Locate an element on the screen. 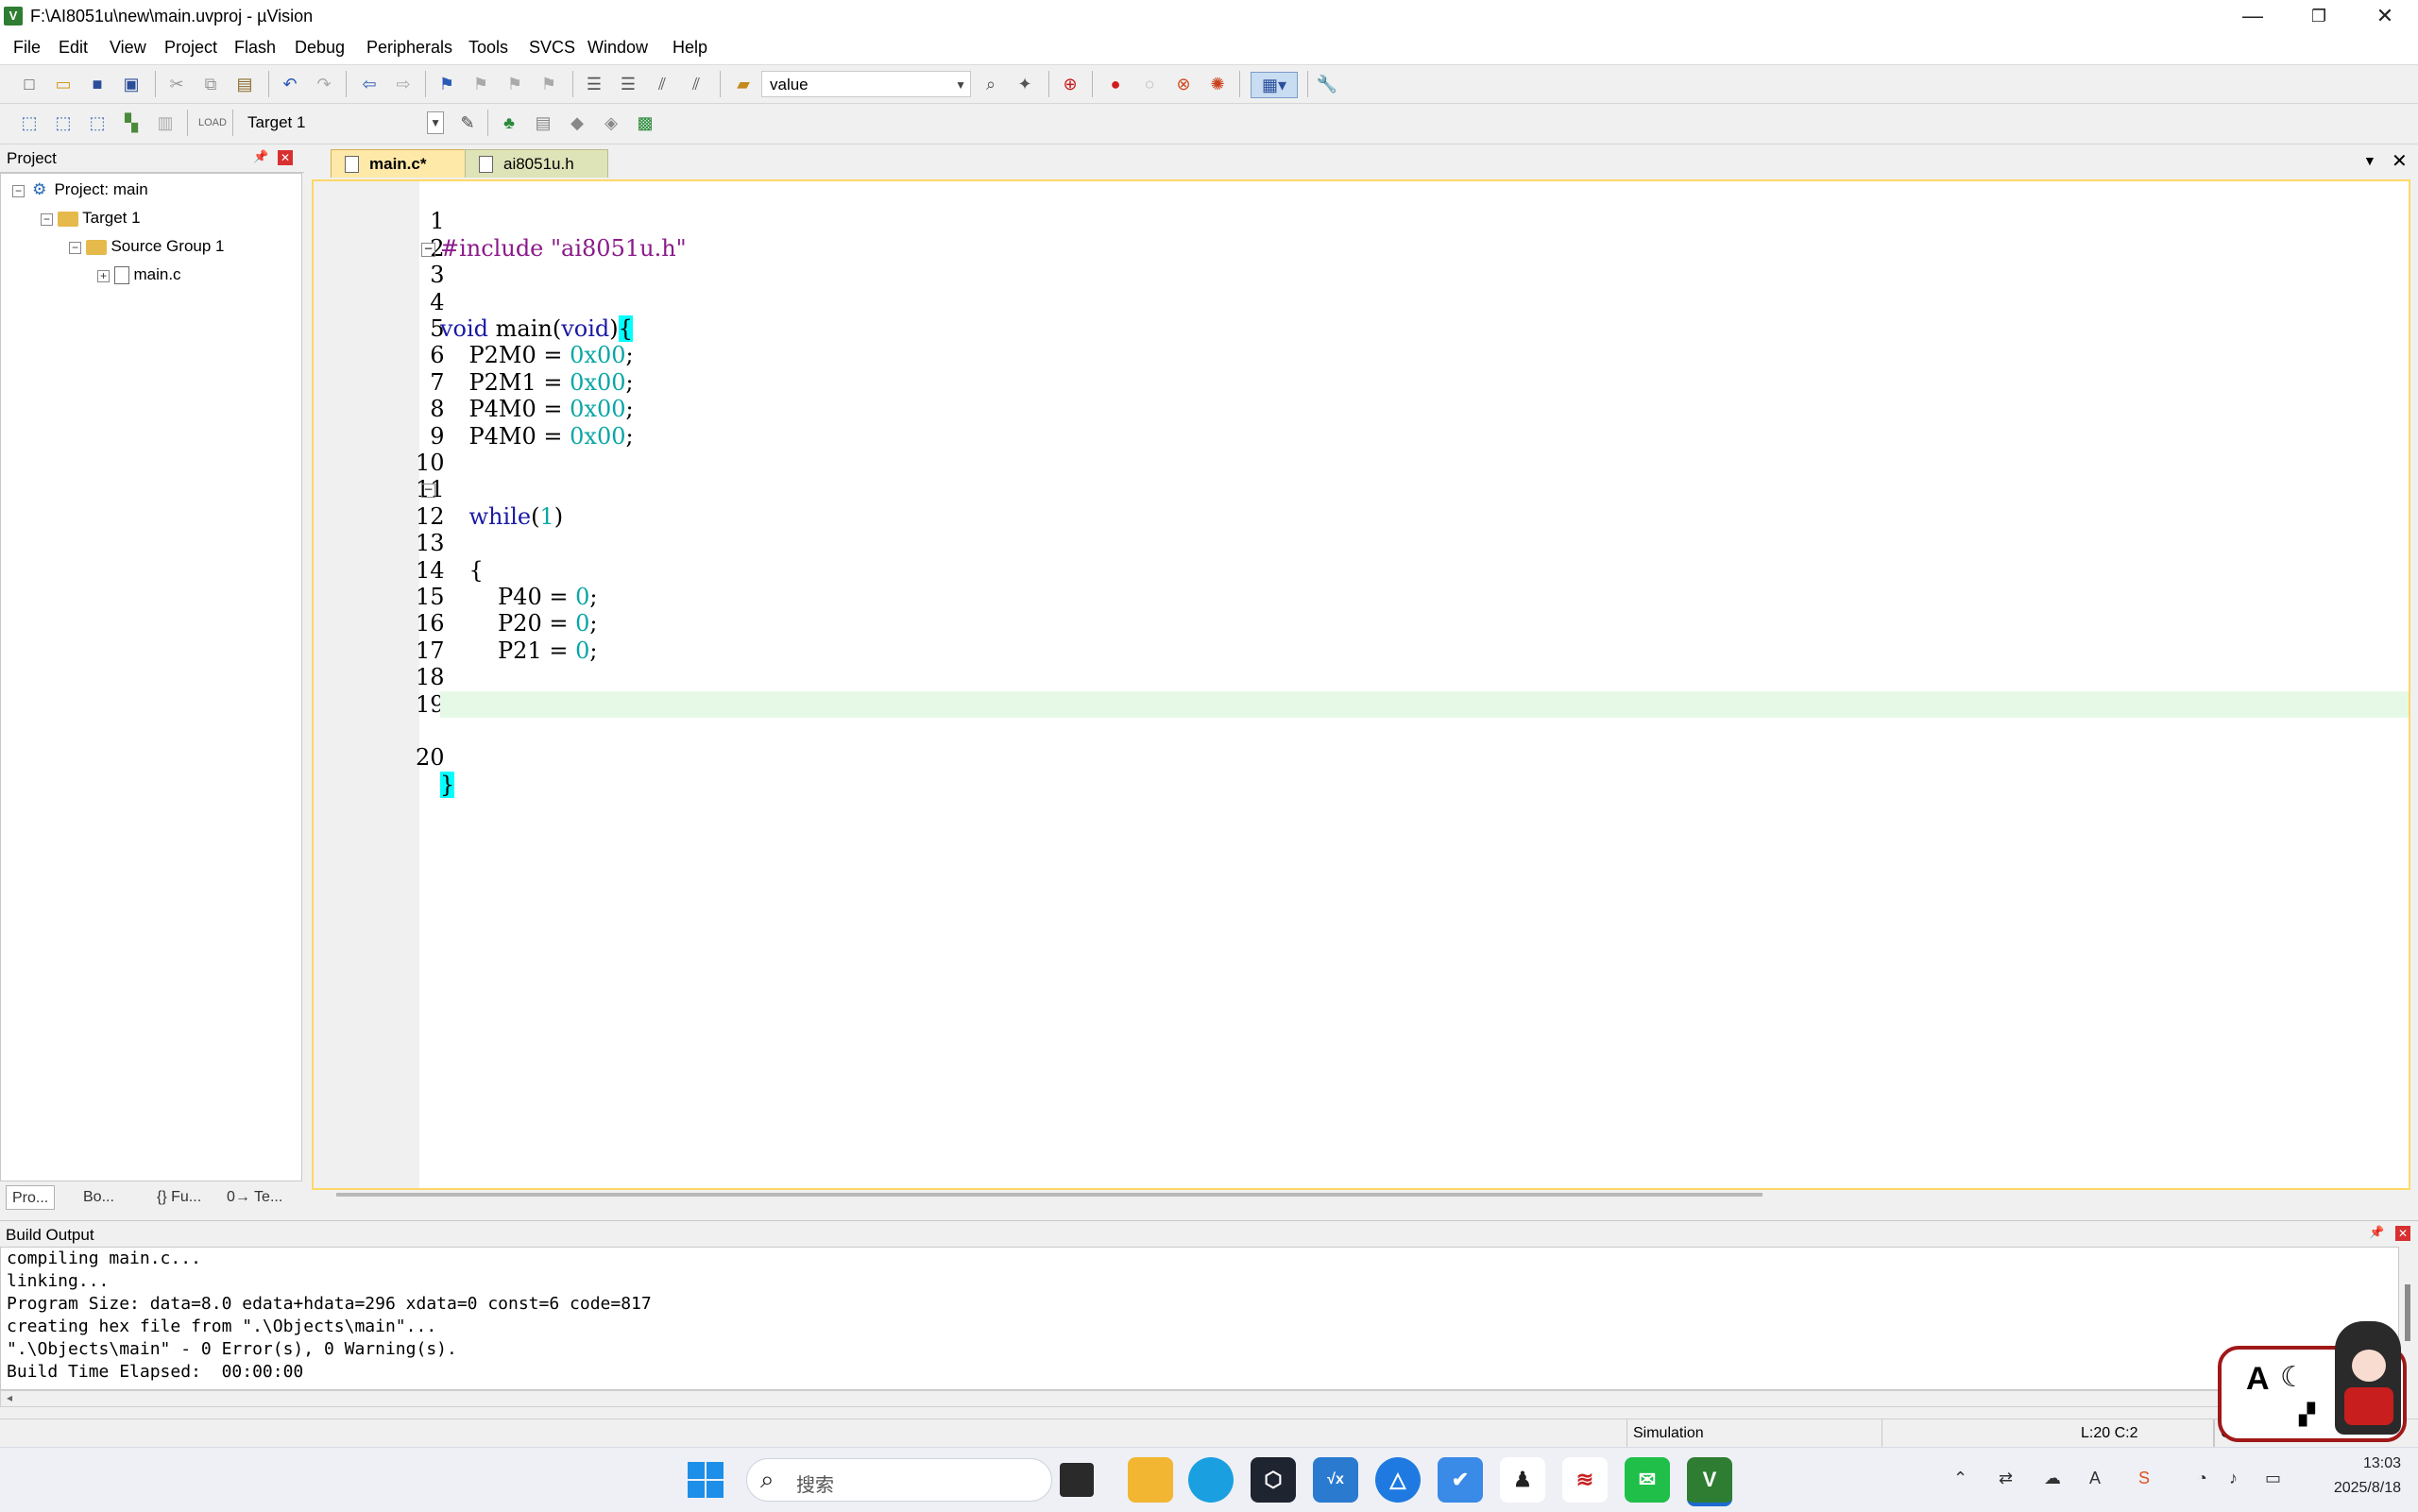 Image resolution: width=2418 pixels, height=1512 pixels. code-line: 3 − void main(void){ is located at coordinates (1361, 289).